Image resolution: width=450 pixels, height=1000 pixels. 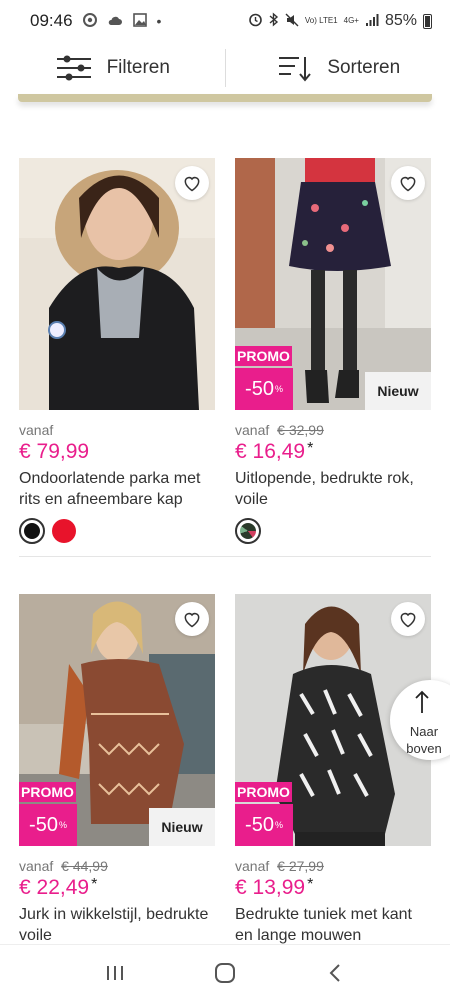 I want to click on toolbar-underline, so click(x=225, y=98).